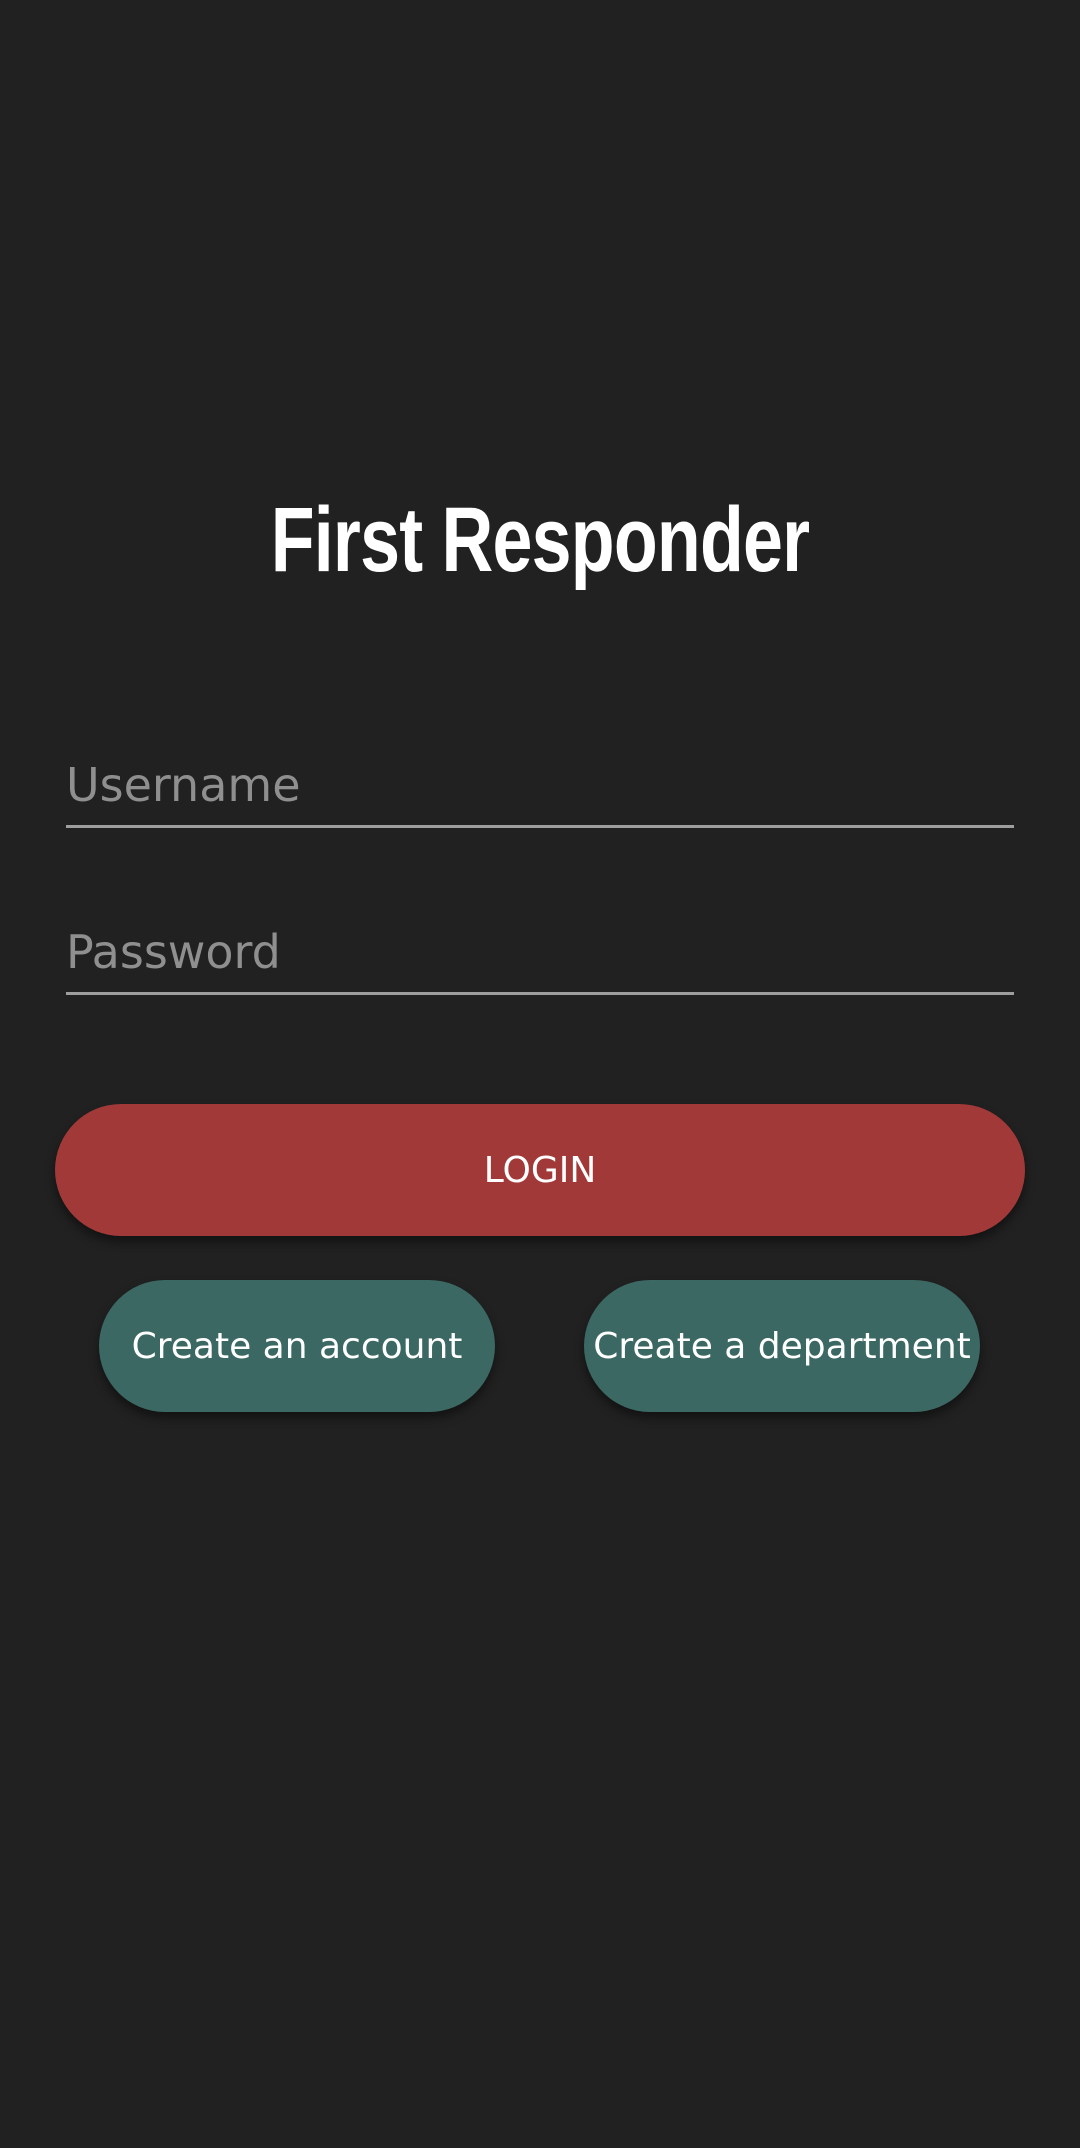 The width and height of the screenshot is (1080, 2148). I want to click on create-account-button: Create an account, so click(297, 1346).